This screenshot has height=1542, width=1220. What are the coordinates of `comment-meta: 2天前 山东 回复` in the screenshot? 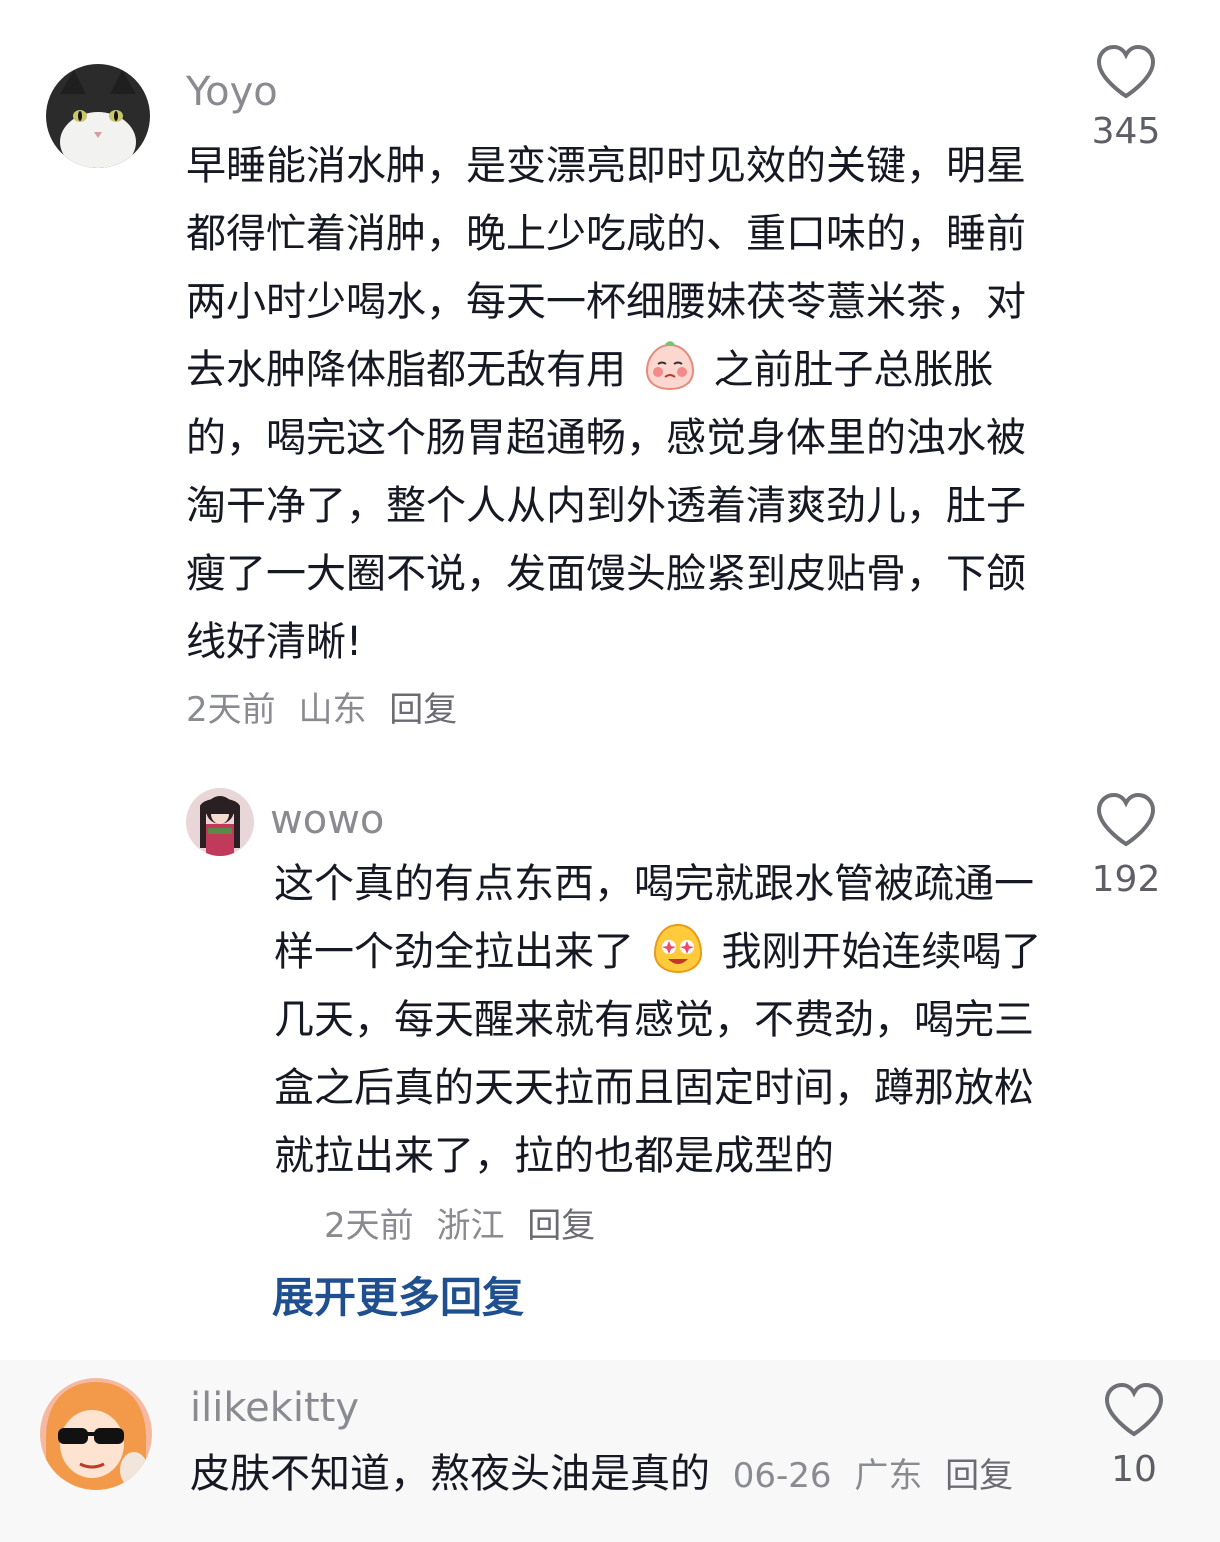 It's located at (327, 706).